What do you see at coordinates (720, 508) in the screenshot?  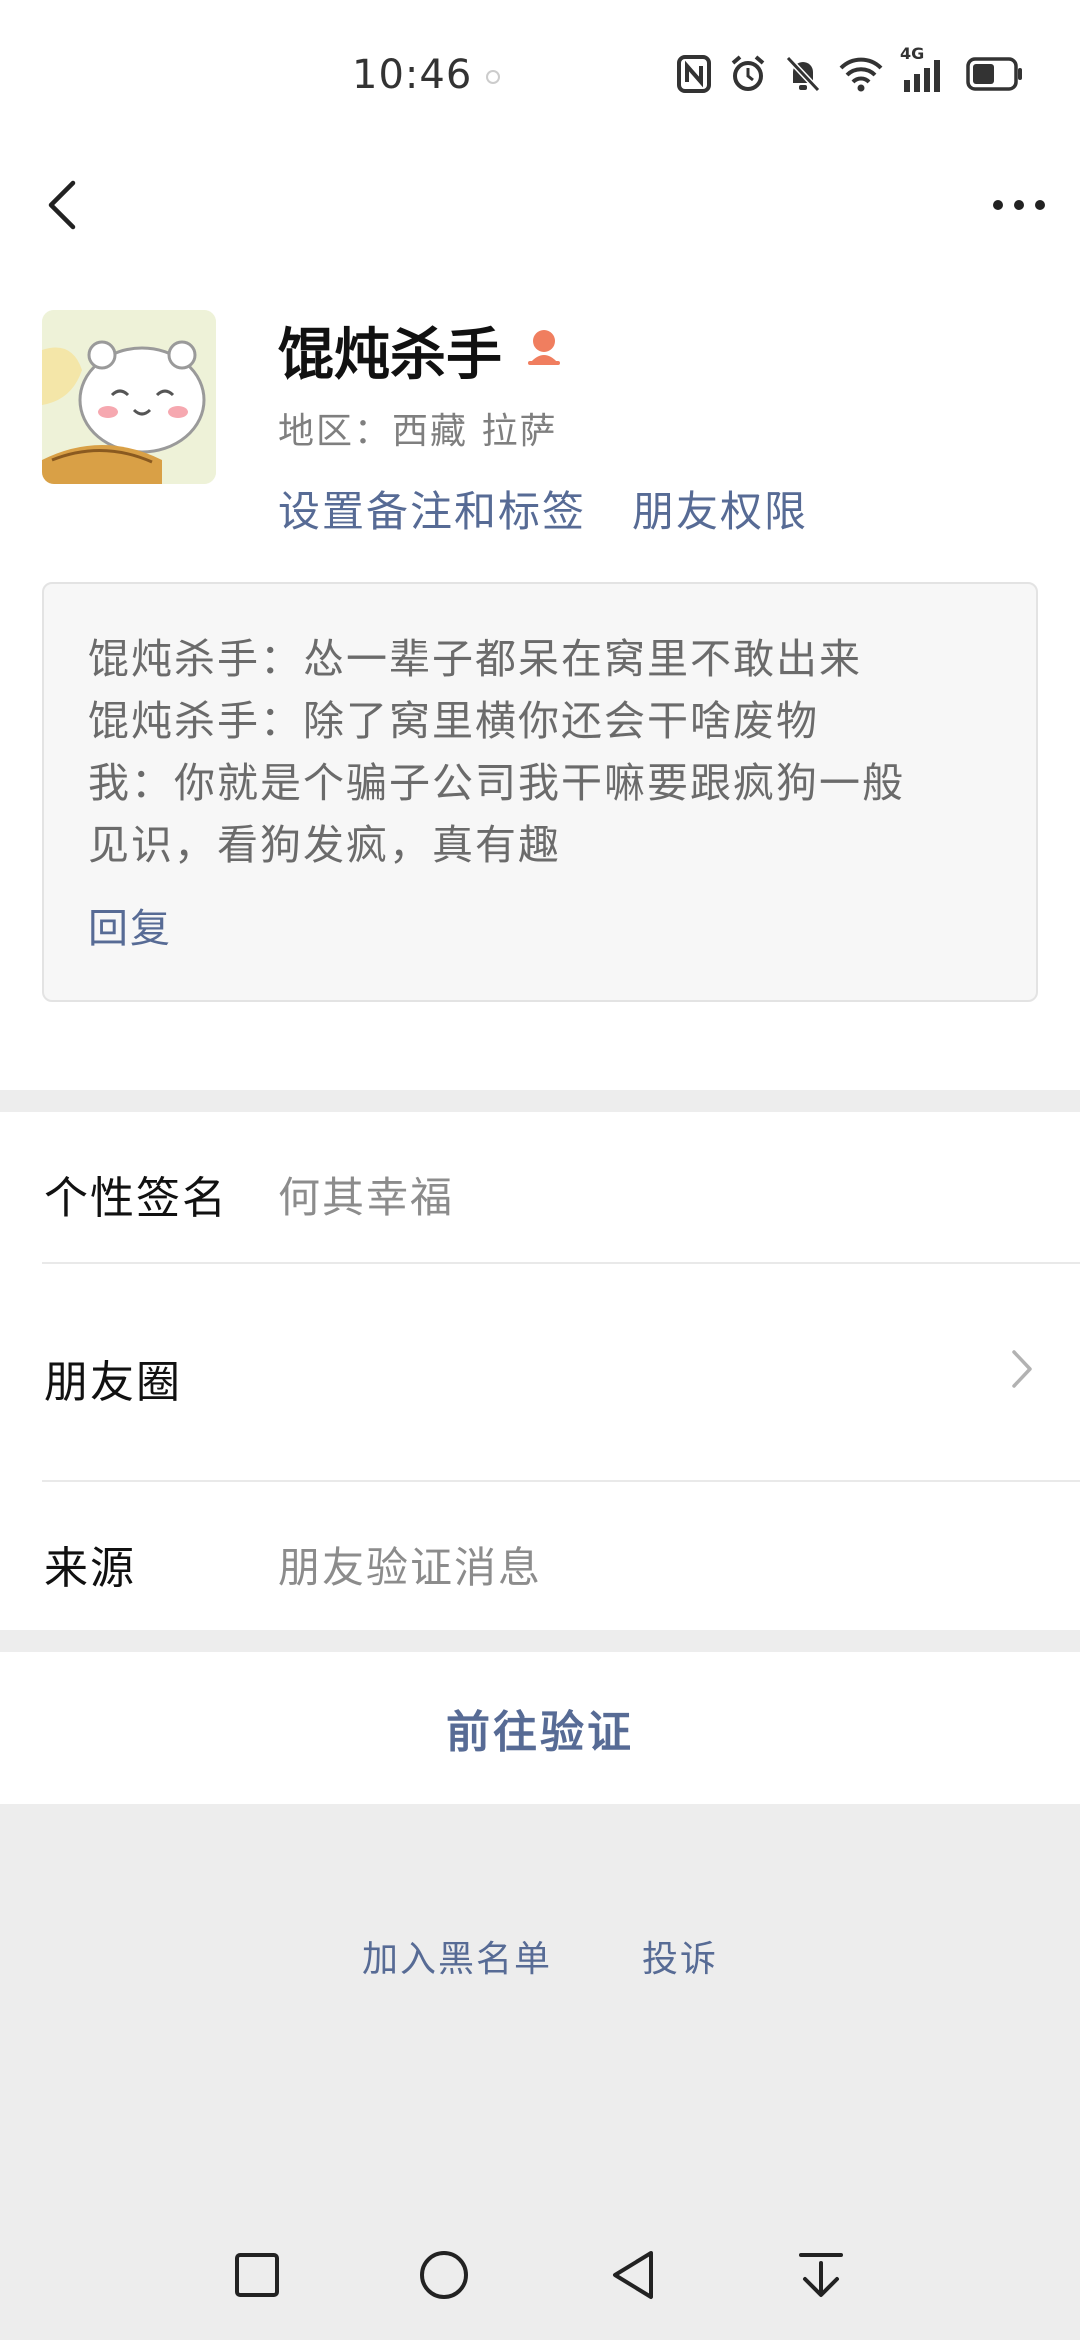 I see `friend-permissions-link: 朋友权限` at bounding box center [720, 508].